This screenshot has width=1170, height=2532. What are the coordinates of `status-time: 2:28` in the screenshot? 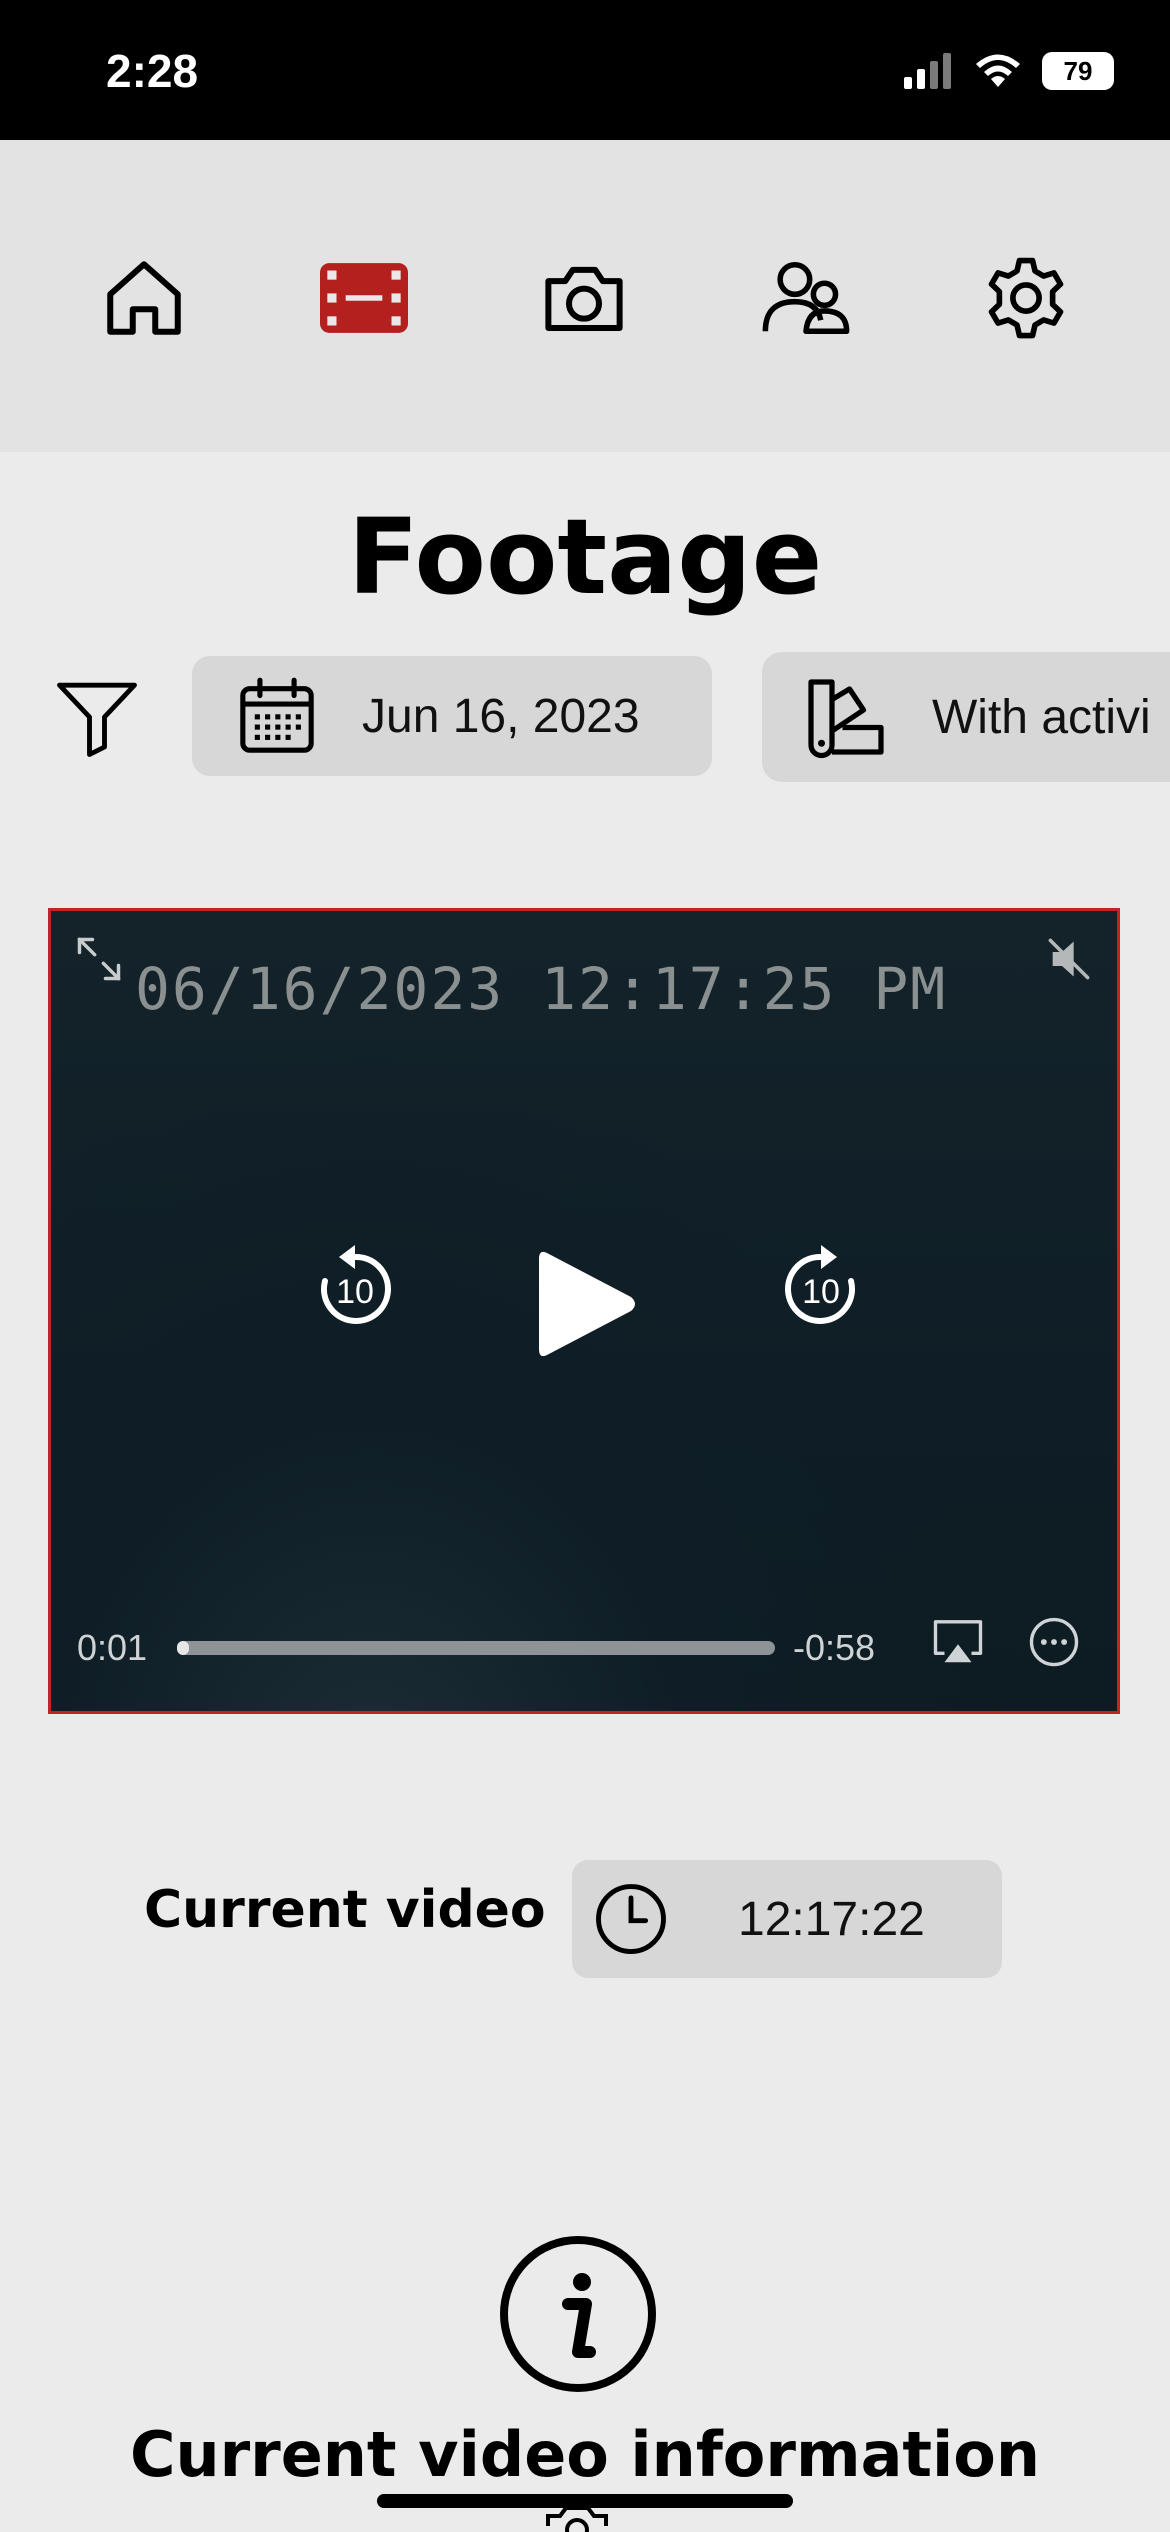 It's located at (152, 71).